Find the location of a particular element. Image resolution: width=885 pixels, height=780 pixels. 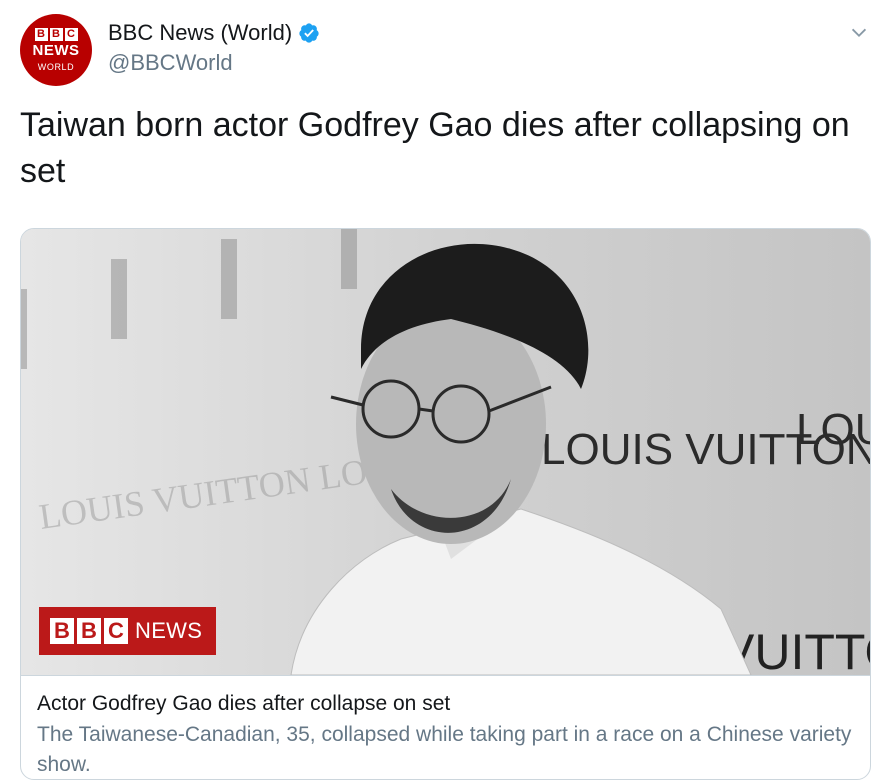

avatar-world-text: WORLD is located at coordinates (56, 67).